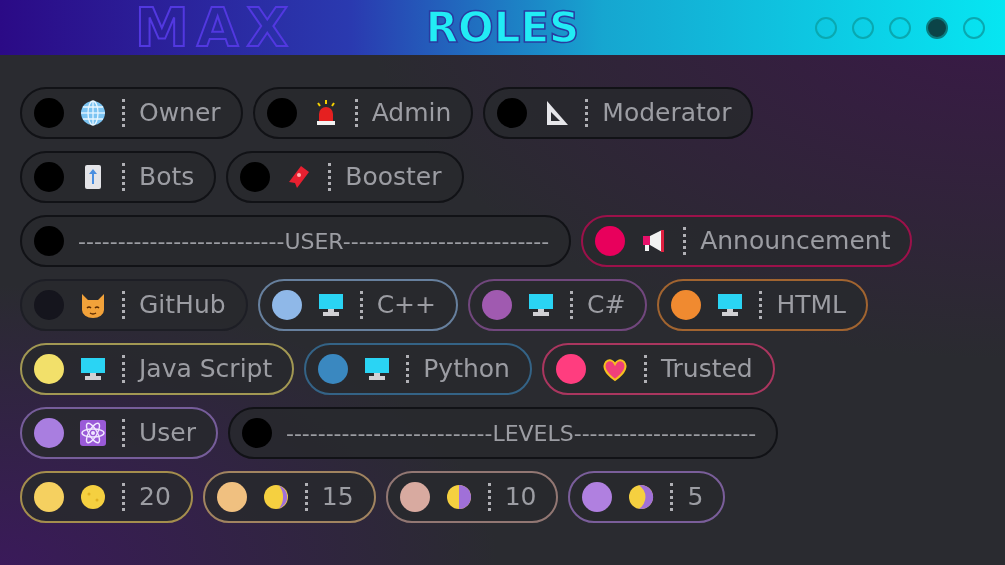 This screenshot has height=565, width=1005. I want to click on role-name: GitHub, so click(182, 305).